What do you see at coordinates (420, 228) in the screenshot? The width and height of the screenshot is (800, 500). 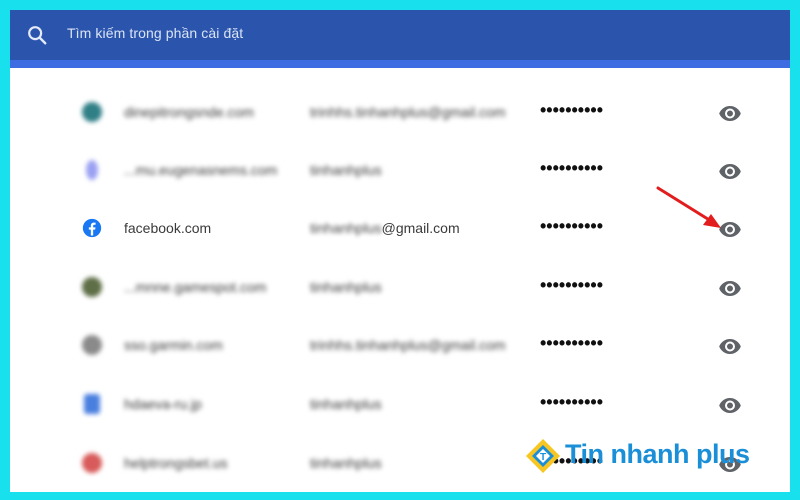 I see `username-visible-part: @gmail.com` at bounding box center [420, 228].